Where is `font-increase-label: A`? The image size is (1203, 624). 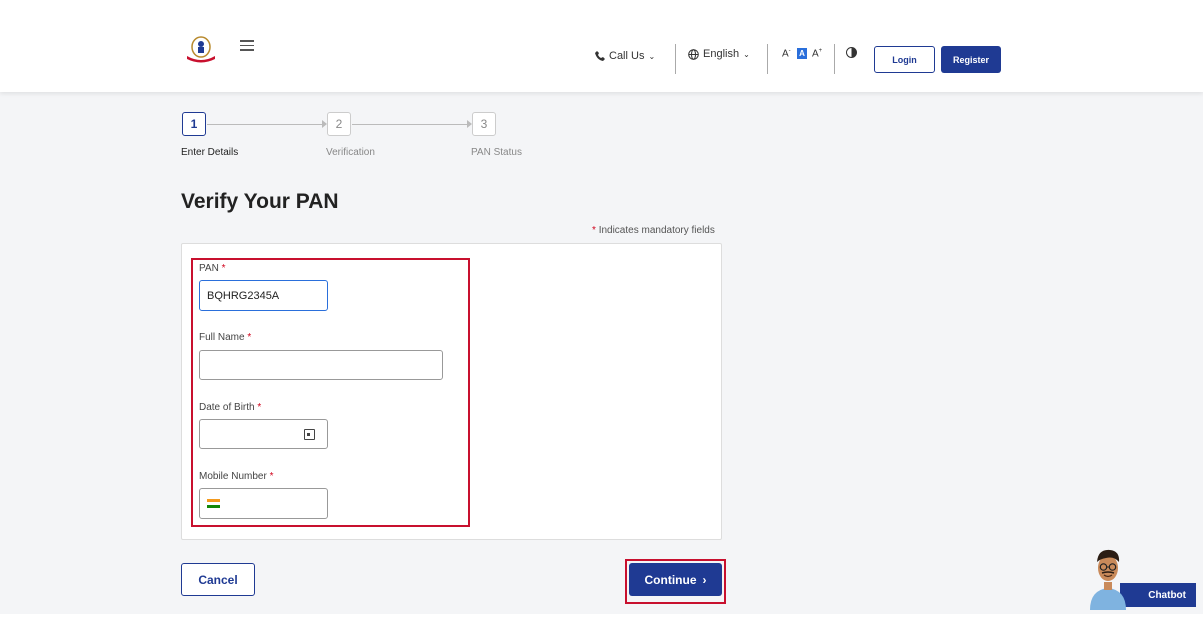 font-increase-label: A is located at coordinates (815, 54).